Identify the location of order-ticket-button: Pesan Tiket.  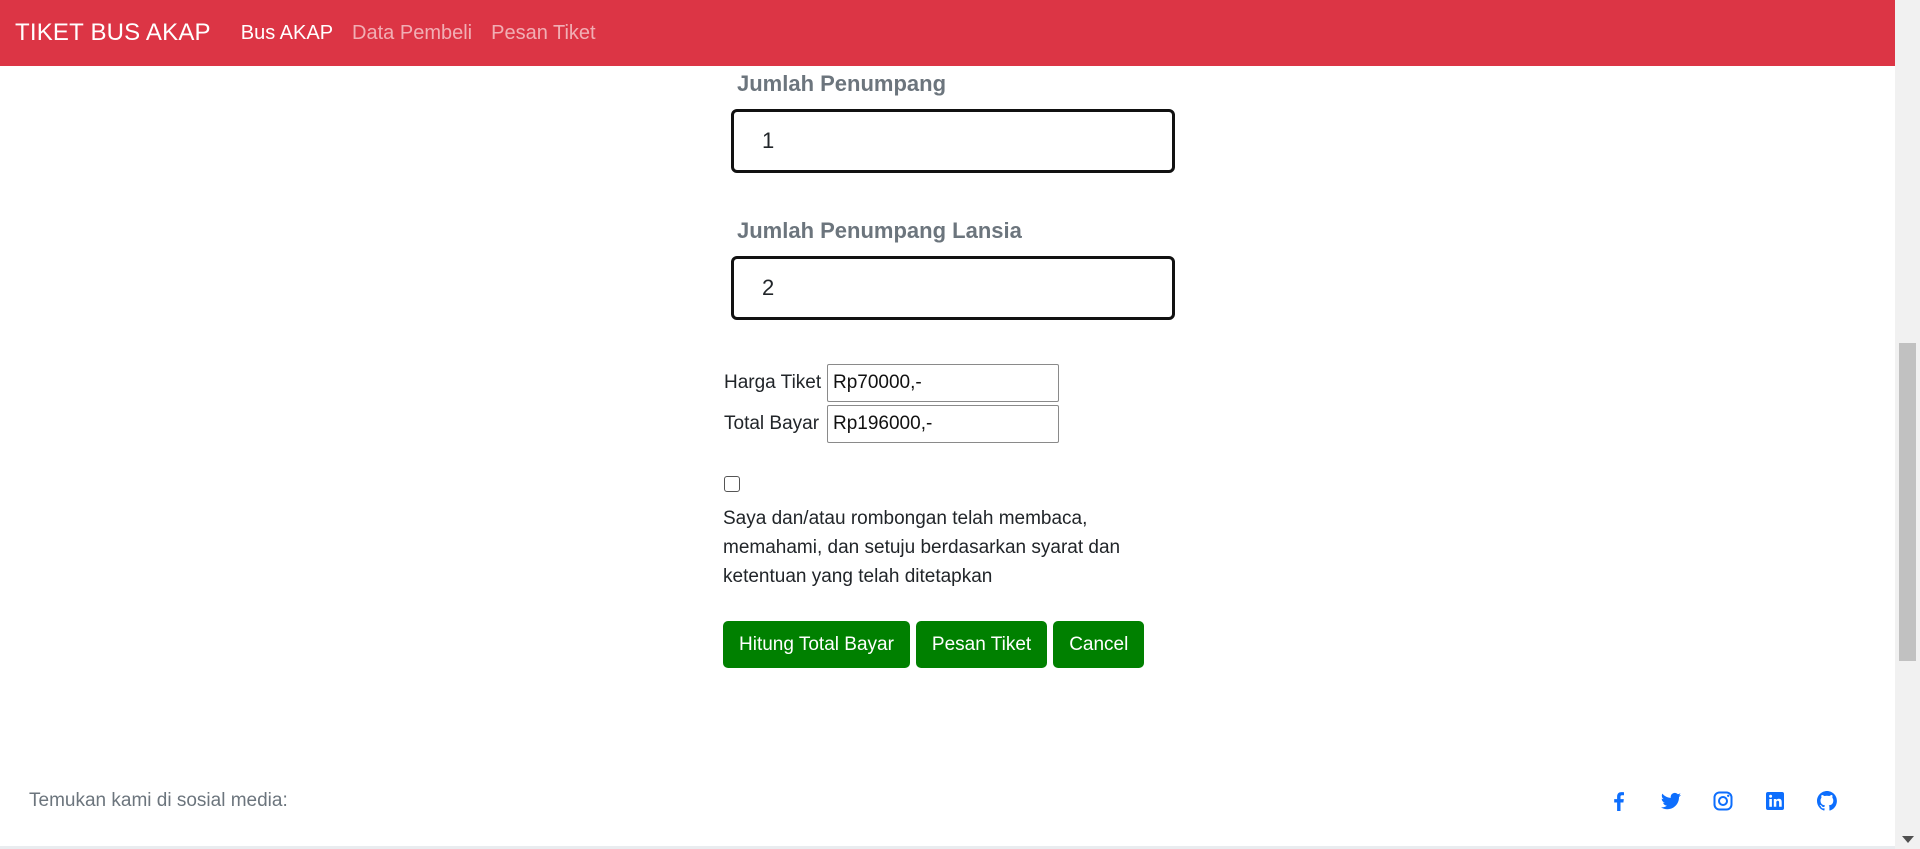
(981, 644).